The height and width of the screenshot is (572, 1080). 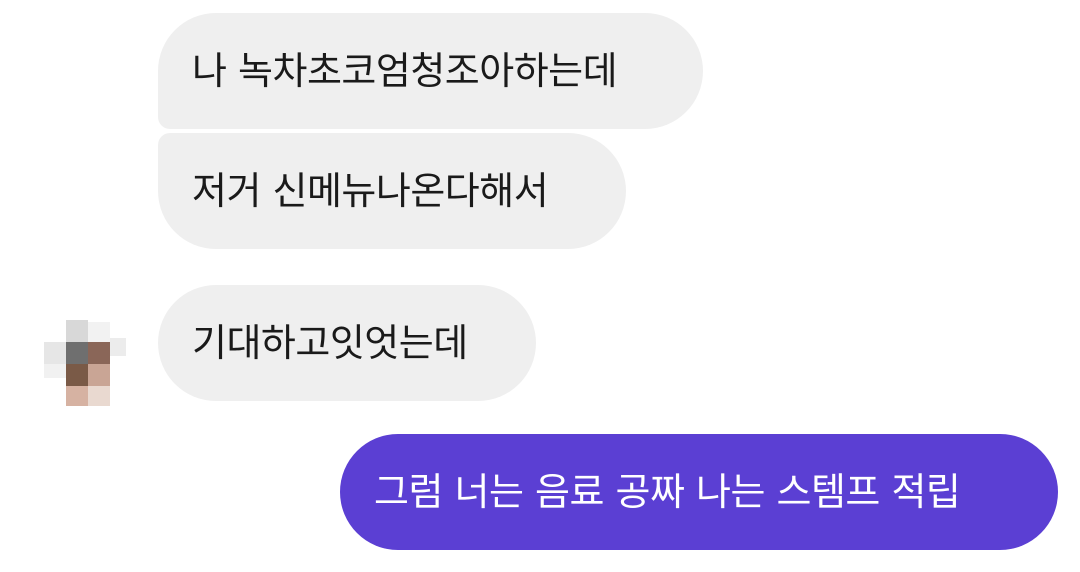 I want to click on incoming-message-bubble: 나 녹차초코엄청조아하는데, so click(x=430, y=71).